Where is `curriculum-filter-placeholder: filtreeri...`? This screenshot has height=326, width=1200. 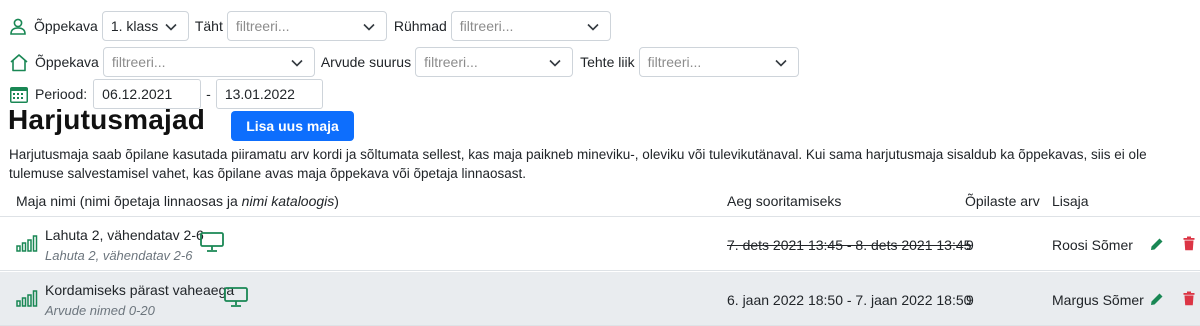 curriculum-filter-placeholder: filtreeri... is located at coordinates (138, 62).